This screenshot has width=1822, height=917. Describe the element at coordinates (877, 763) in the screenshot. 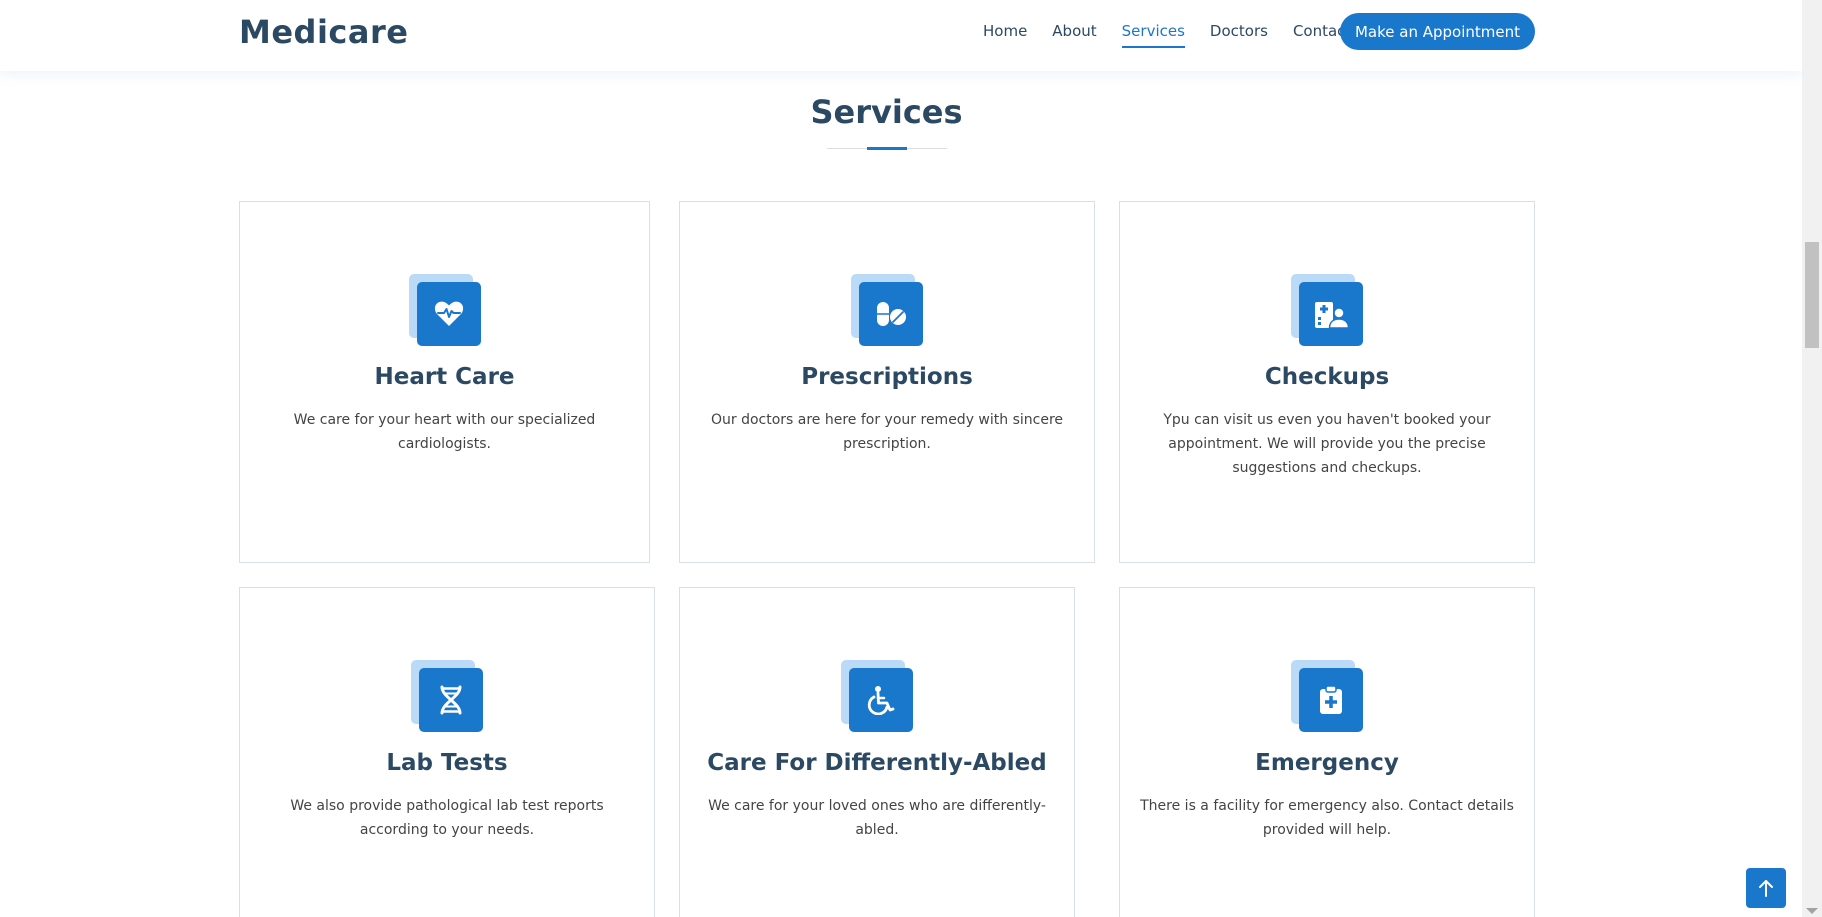

I see `service-title: Care For Differently-Abled` at that location.